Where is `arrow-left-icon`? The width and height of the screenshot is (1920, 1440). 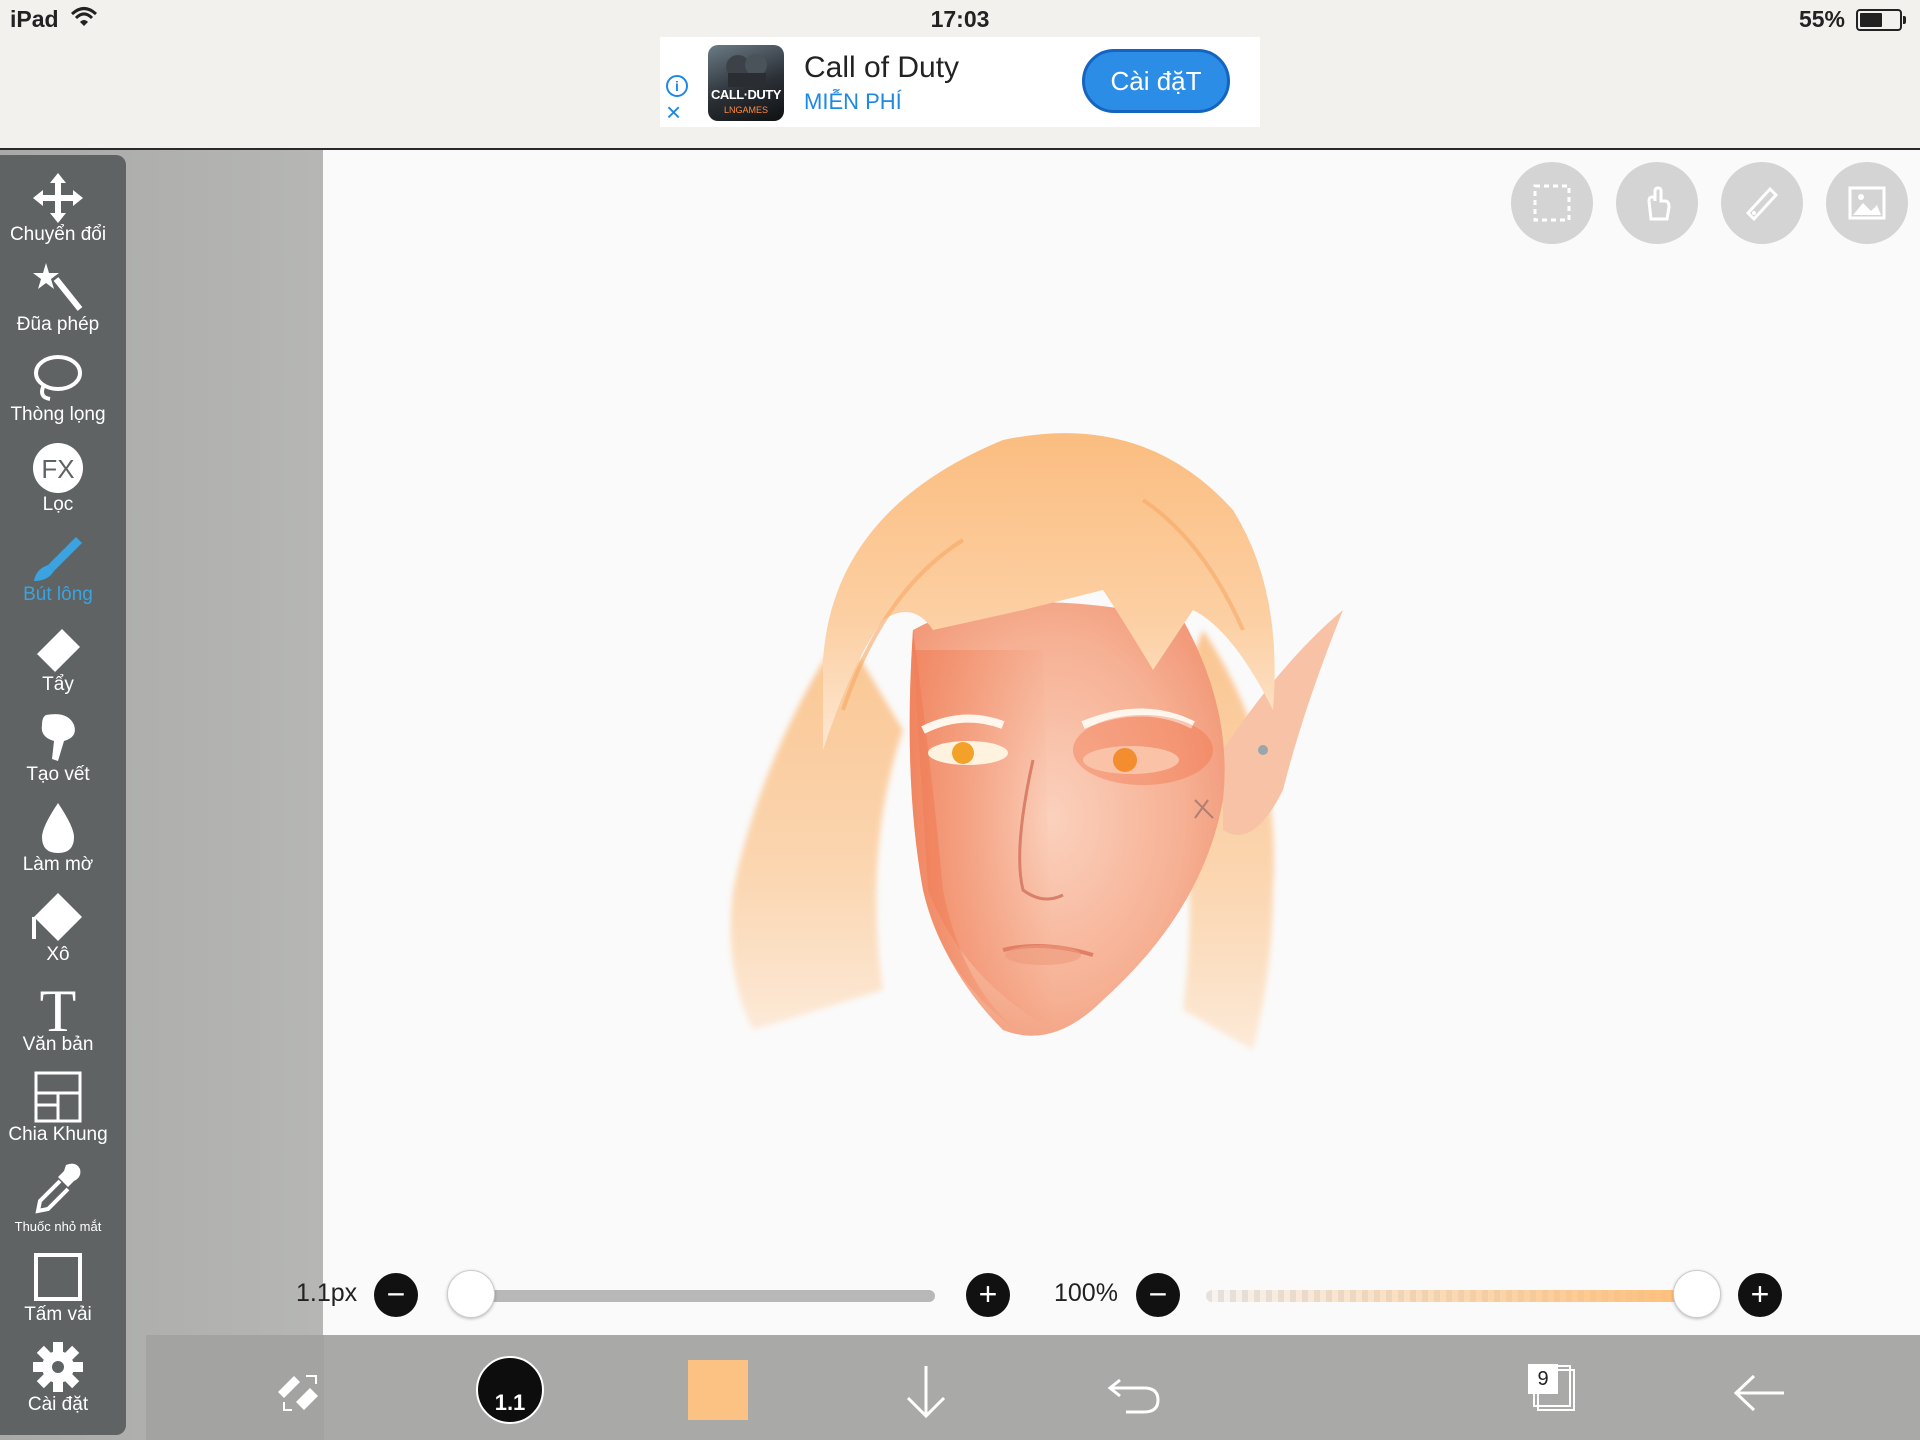
arrow-left-icon is located at coordinates (1758, 1393).